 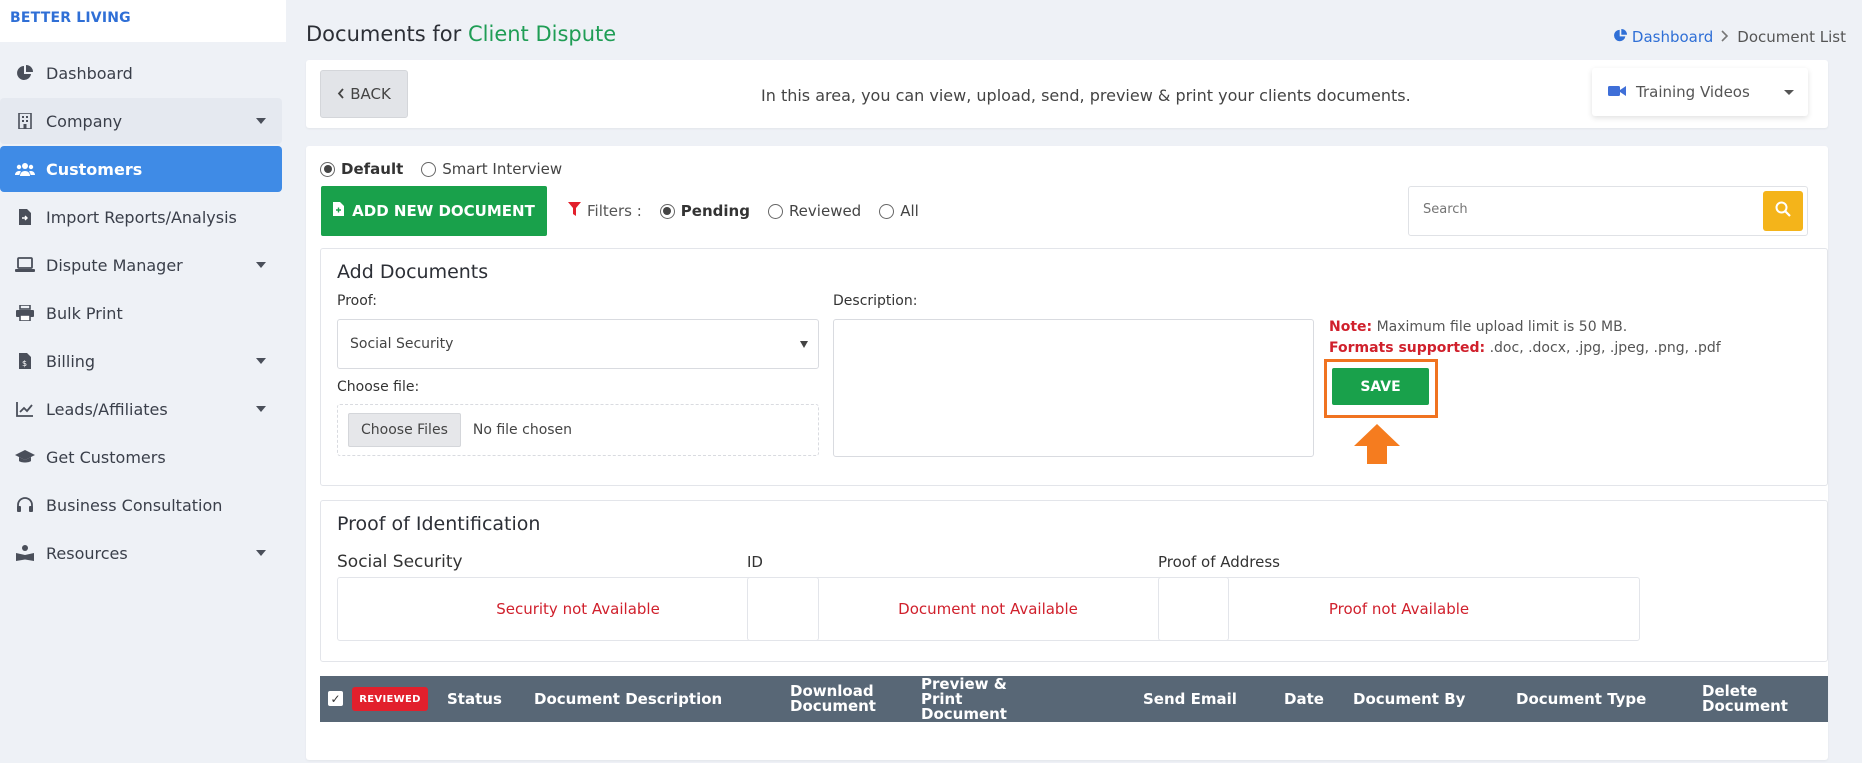 I want to click on search-button, so click(x=1783, y=211).